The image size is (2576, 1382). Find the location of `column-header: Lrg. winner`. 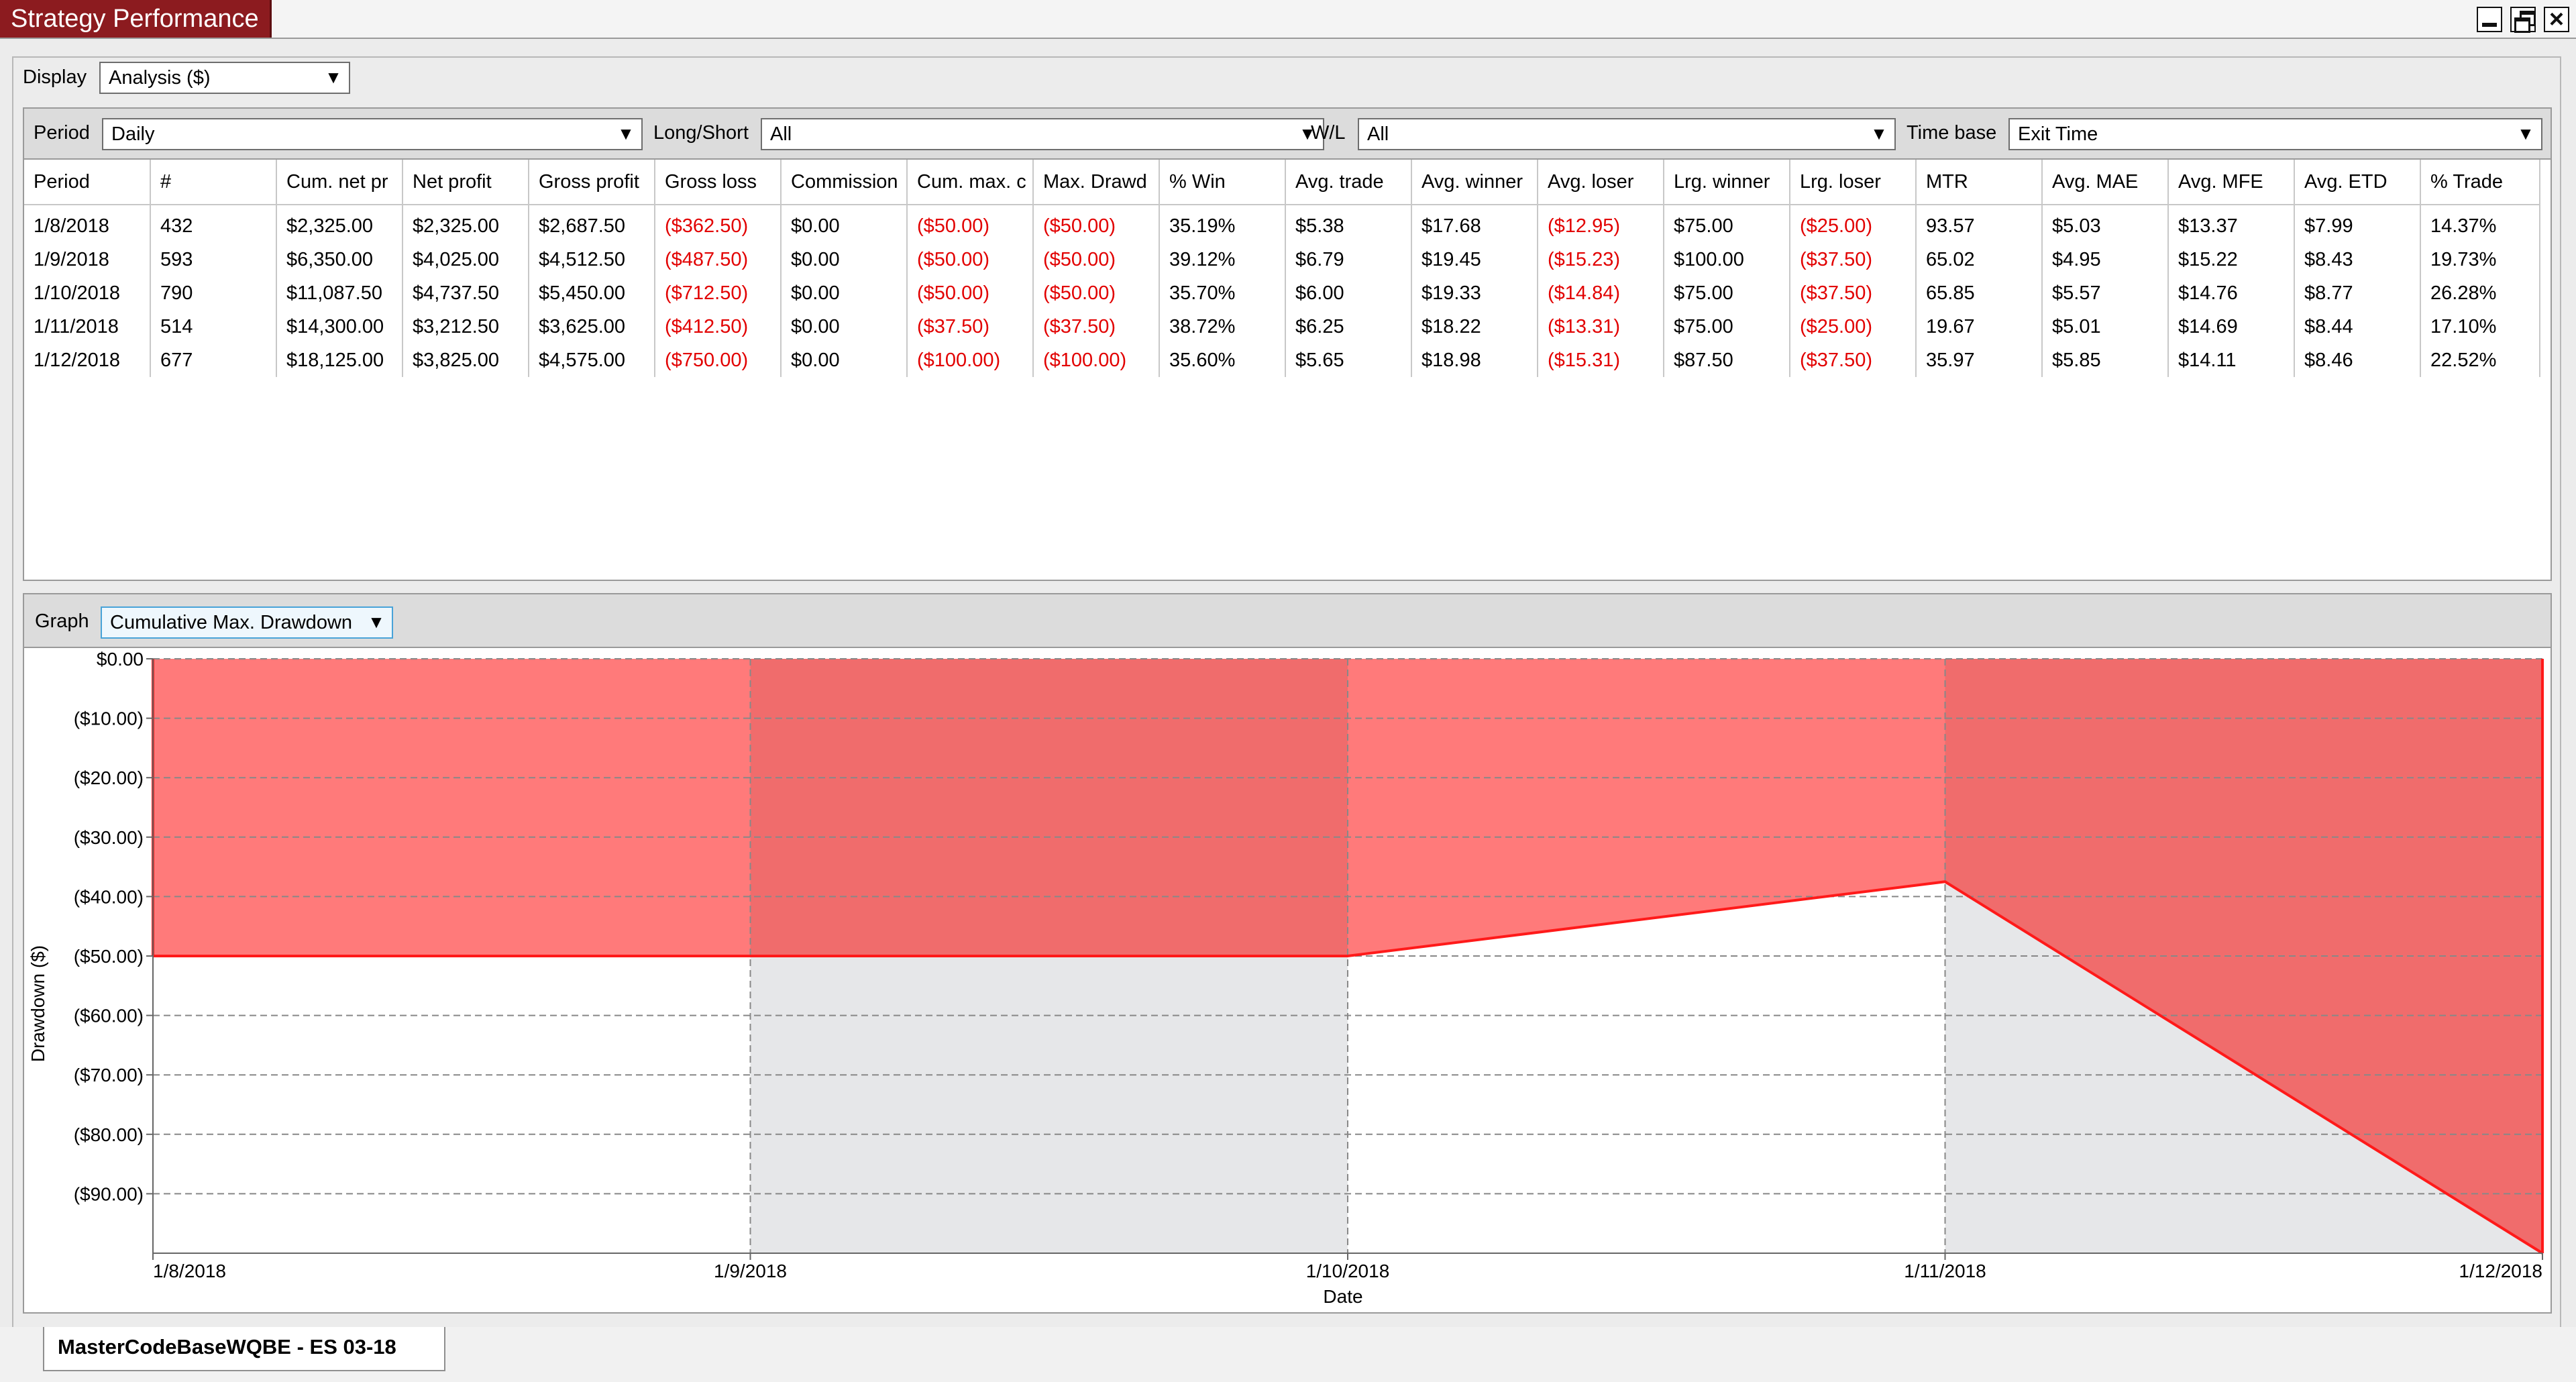

column-header: Lrg. winner is located at coordinates (1727, 182).